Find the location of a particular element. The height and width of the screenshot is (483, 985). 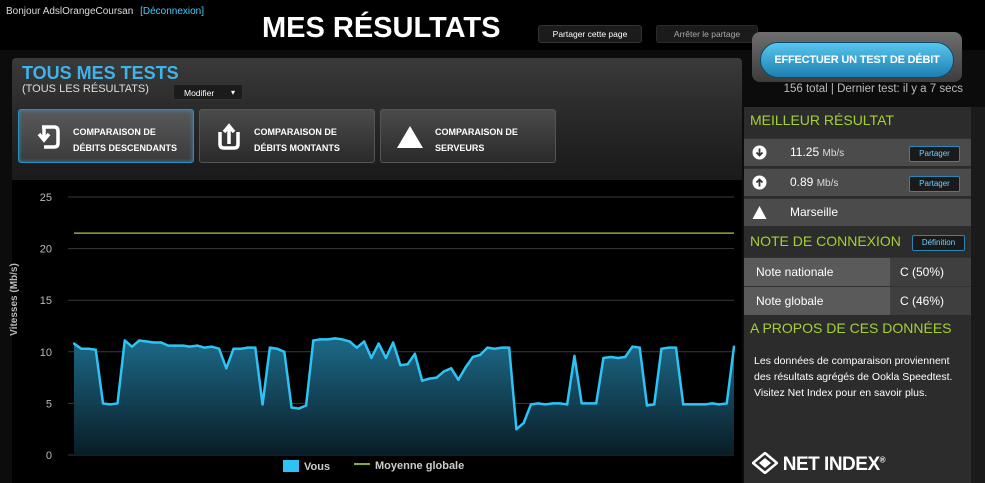

global-rating-row: Note globale C (46%) is located at coordinates (857, 300).